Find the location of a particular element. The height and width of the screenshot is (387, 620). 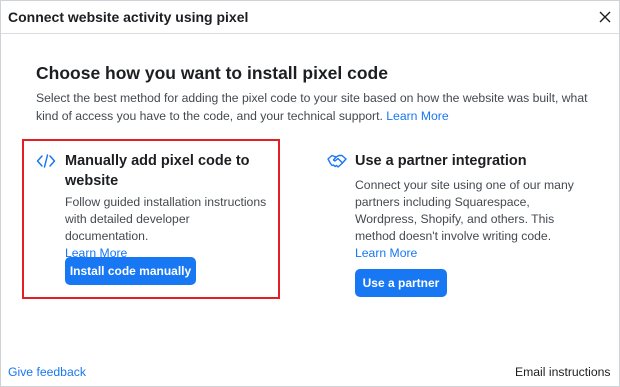

use-a-partner-button: Use a partner is located at coordinates (401, 283).